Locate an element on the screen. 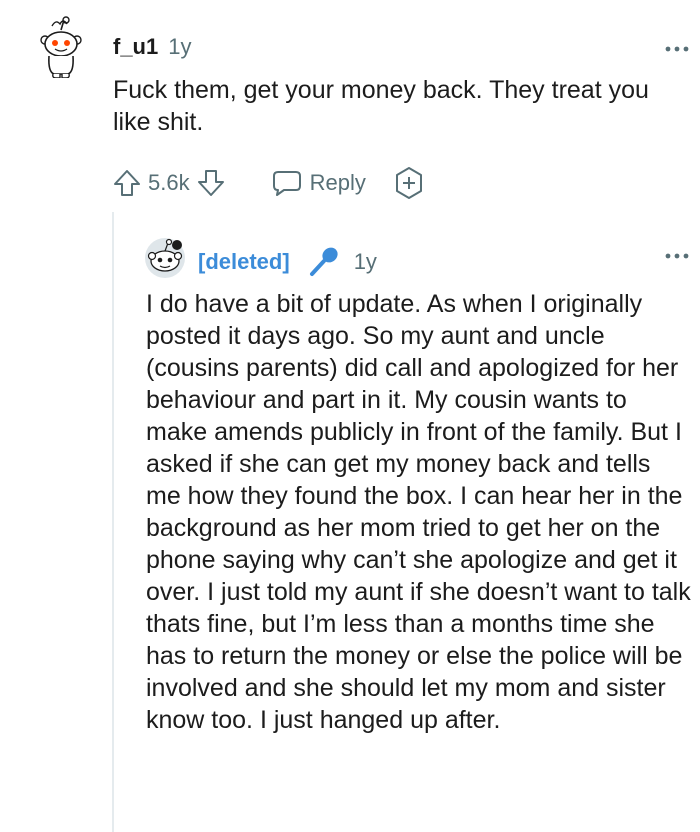  award-plus-icon is located at coordinates (408, 183).